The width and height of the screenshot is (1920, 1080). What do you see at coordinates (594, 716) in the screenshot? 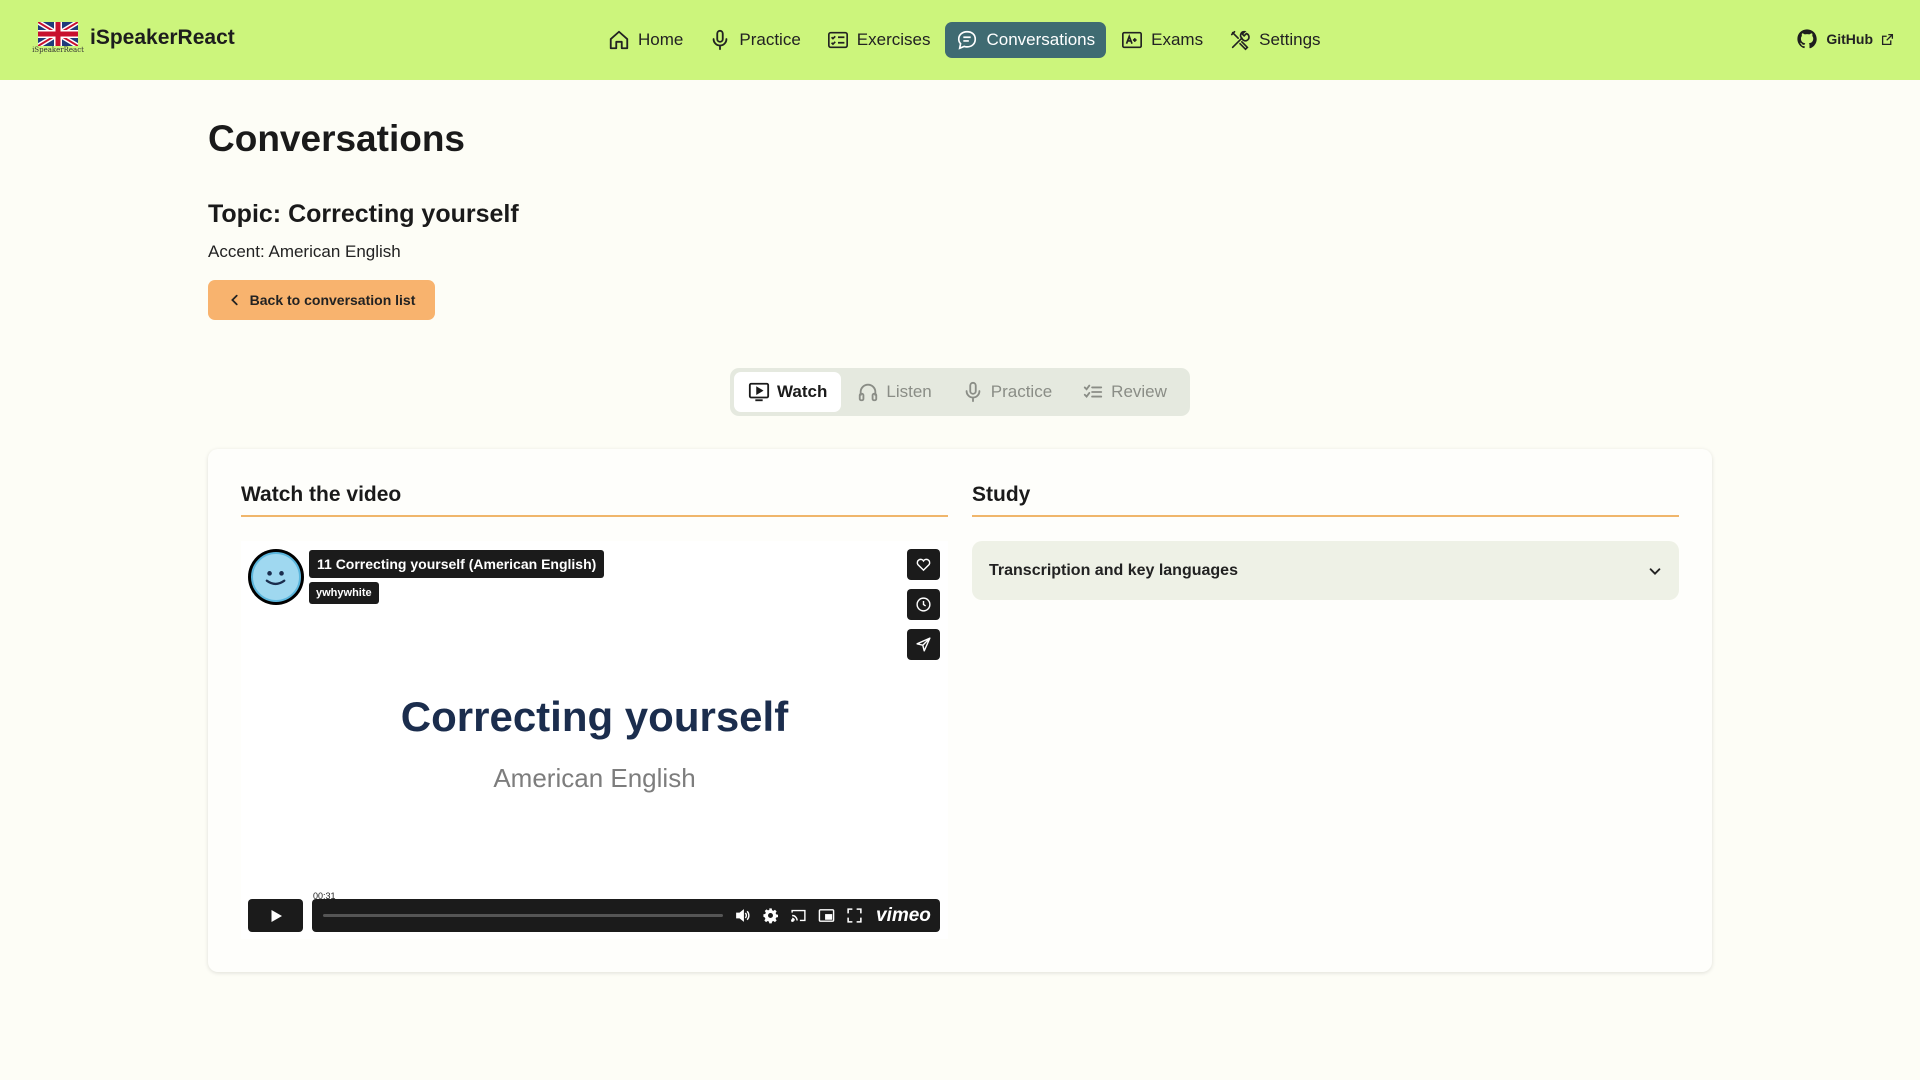
I see `video-heading: Correcting yourself` at bounding box center [594, 716].